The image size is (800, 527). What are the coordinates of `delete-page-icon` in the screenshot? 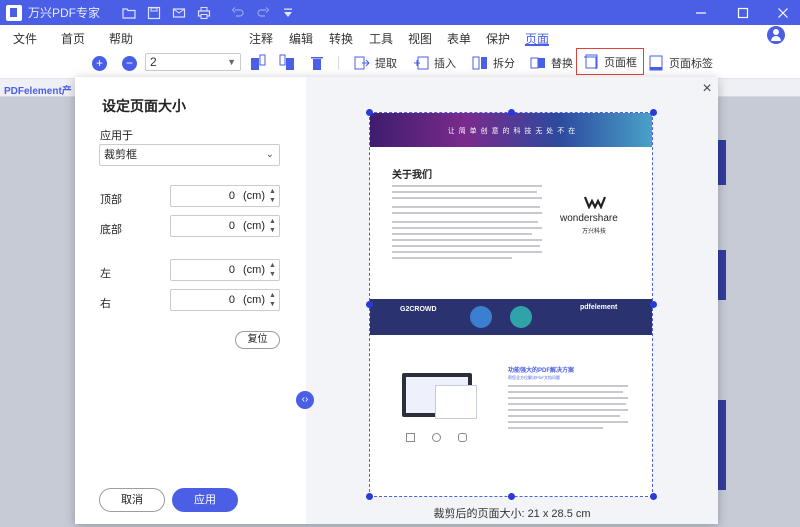 It's located at (317, 63).